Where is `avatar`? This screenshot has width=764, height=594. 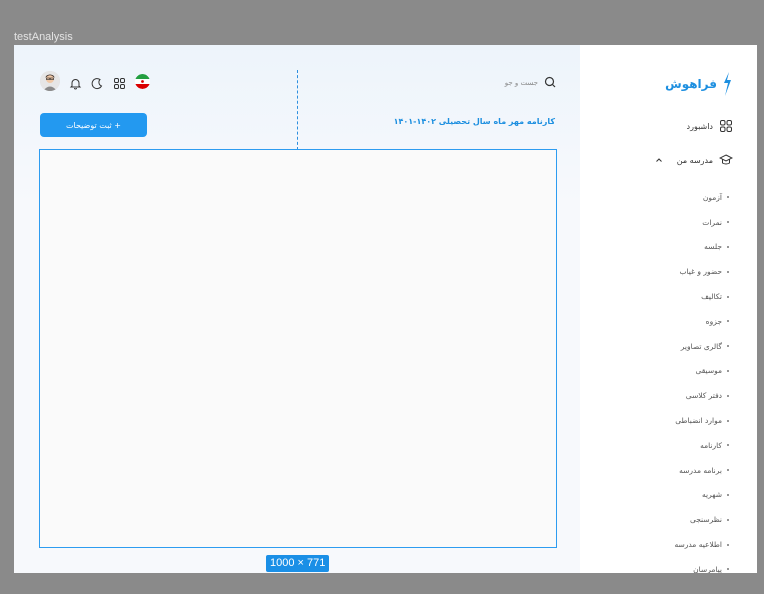 avatar is located at coordinates (50, 81).